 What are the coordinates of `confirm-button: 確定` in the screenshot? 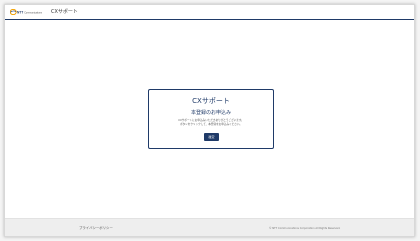 It's located at (211, 137).